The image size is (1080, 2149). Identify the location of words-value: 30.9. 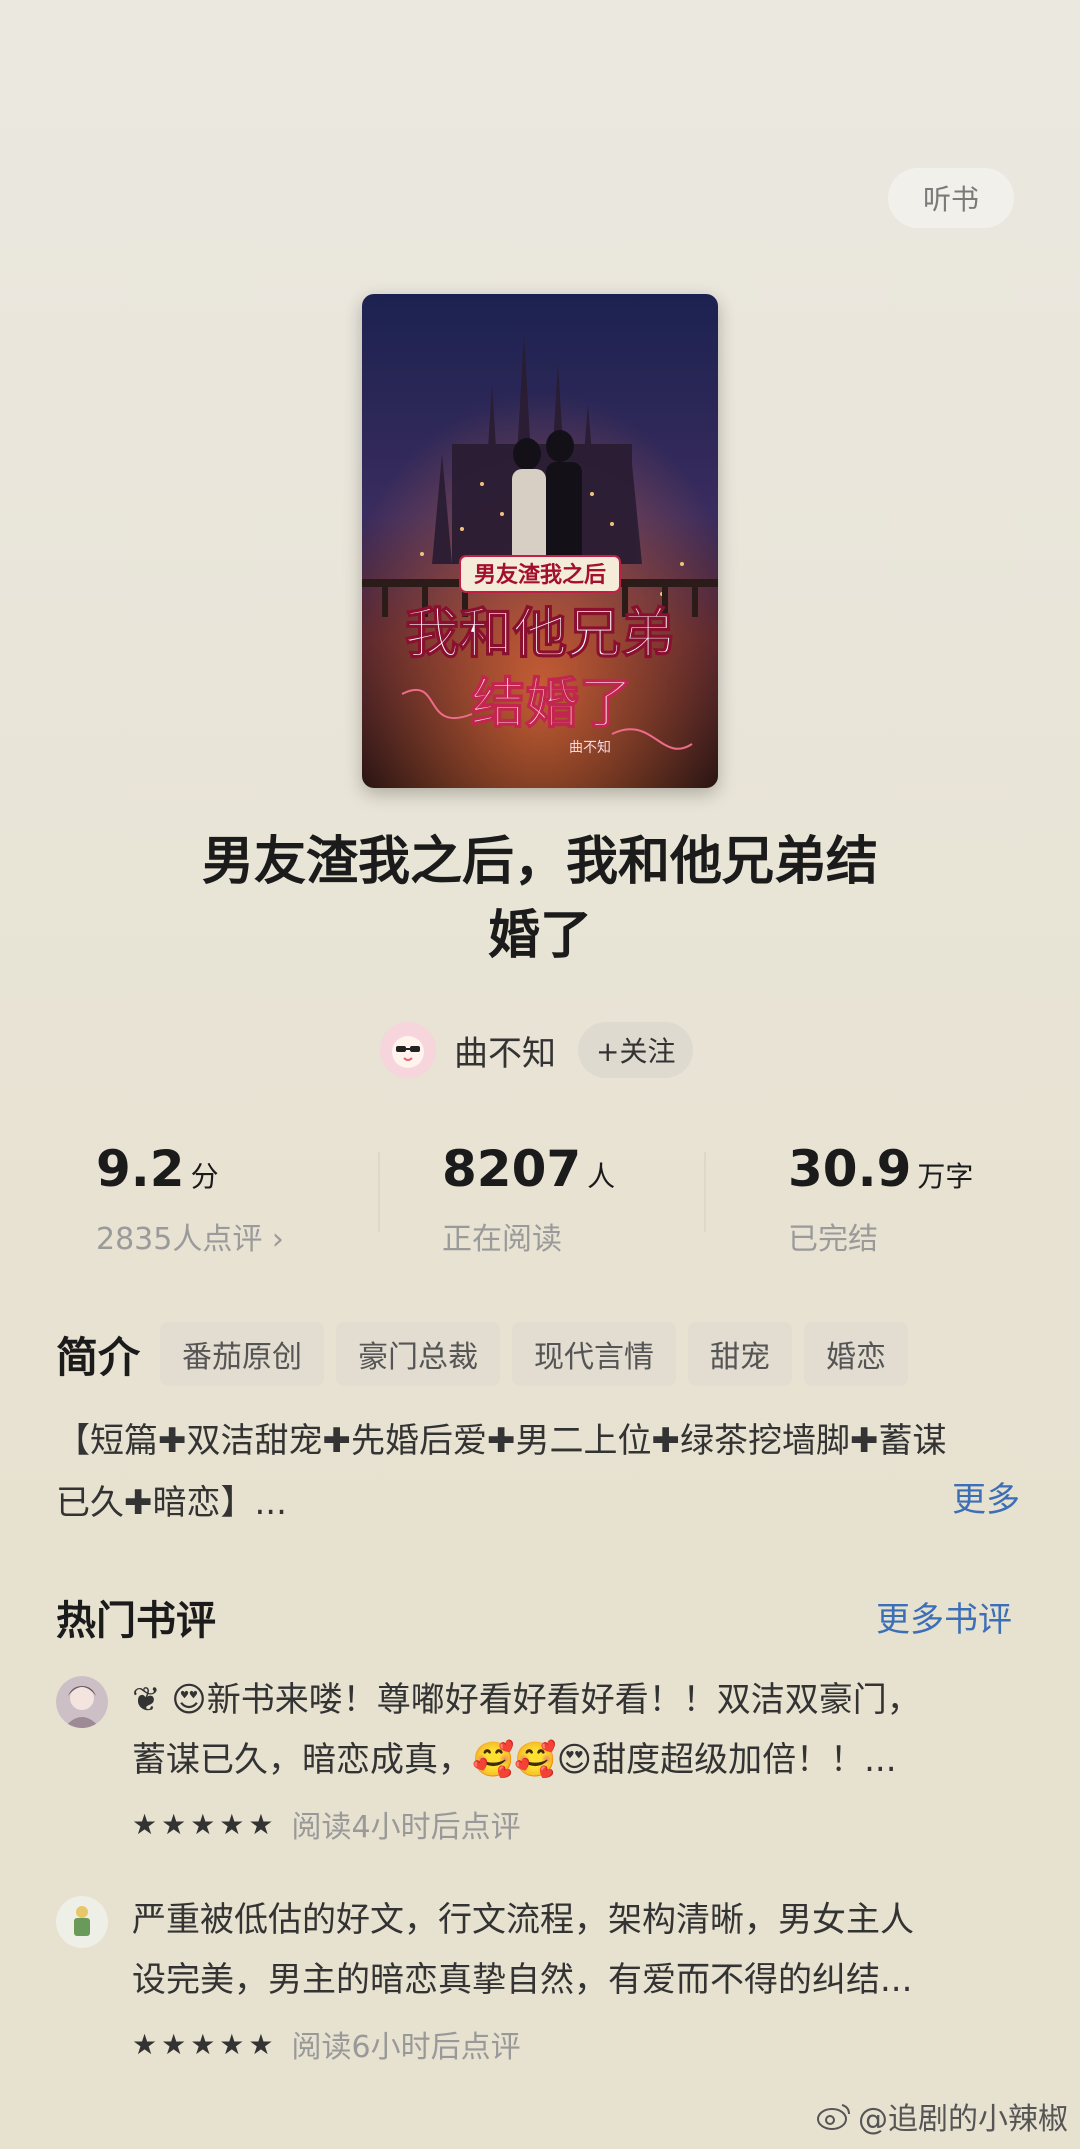
(850, 1169).